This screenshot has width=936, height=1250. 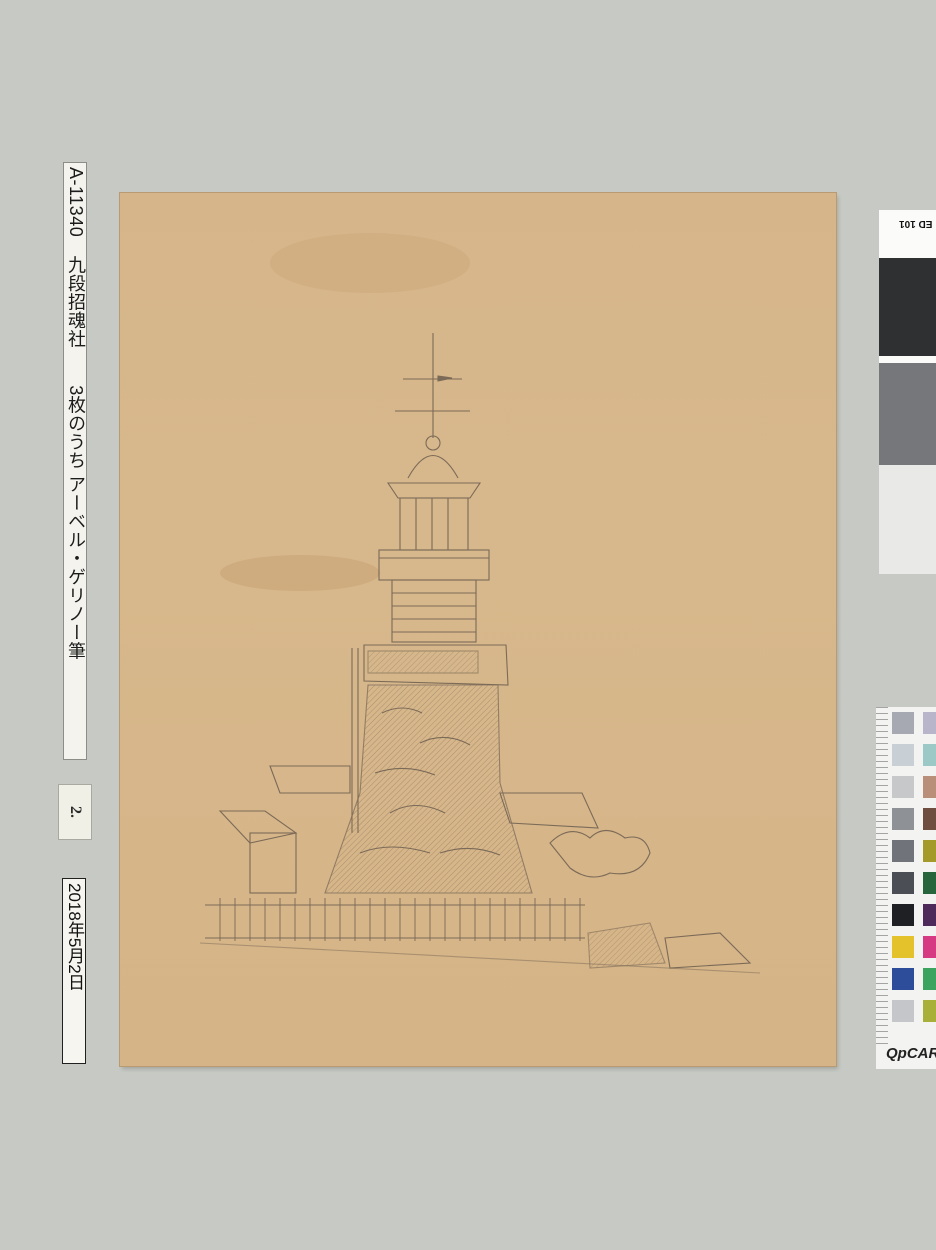 I want to click on gray-card-header: ED 101, so click(x=916, y=223).